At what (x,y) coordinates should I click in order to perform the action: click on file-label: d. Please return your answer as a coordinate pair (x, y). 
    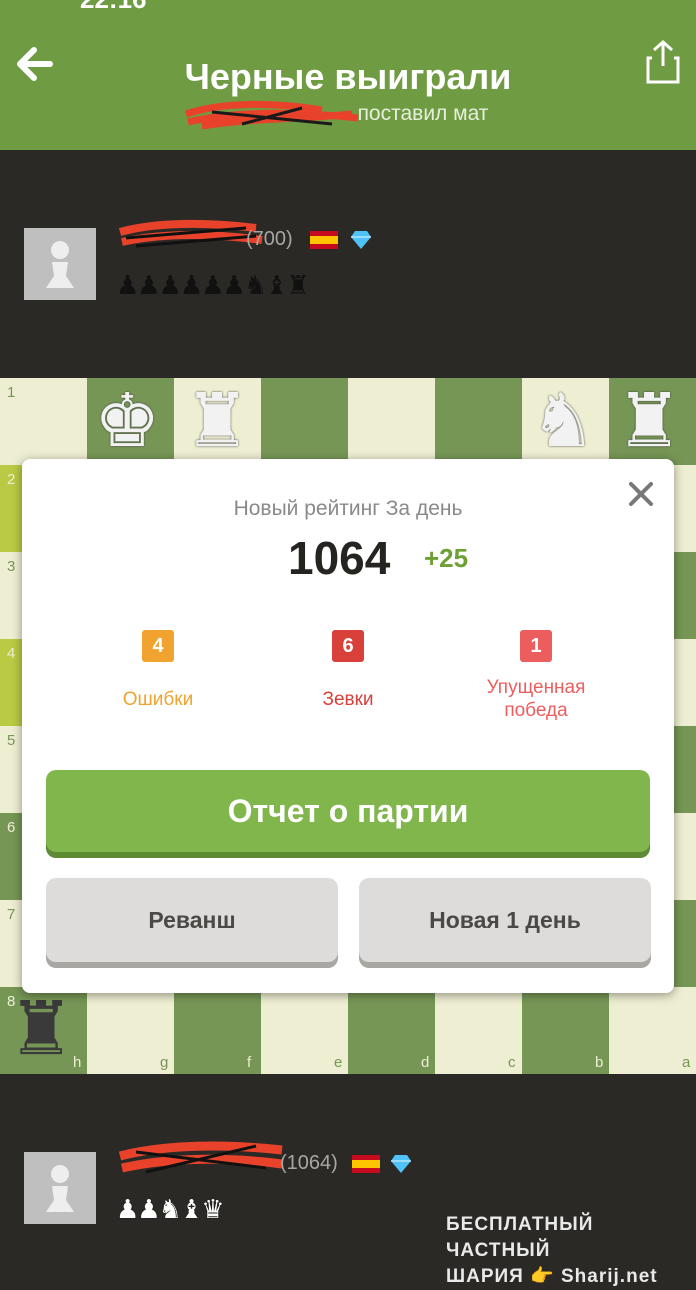
    Looking at the image, I should click on (425, 1062).